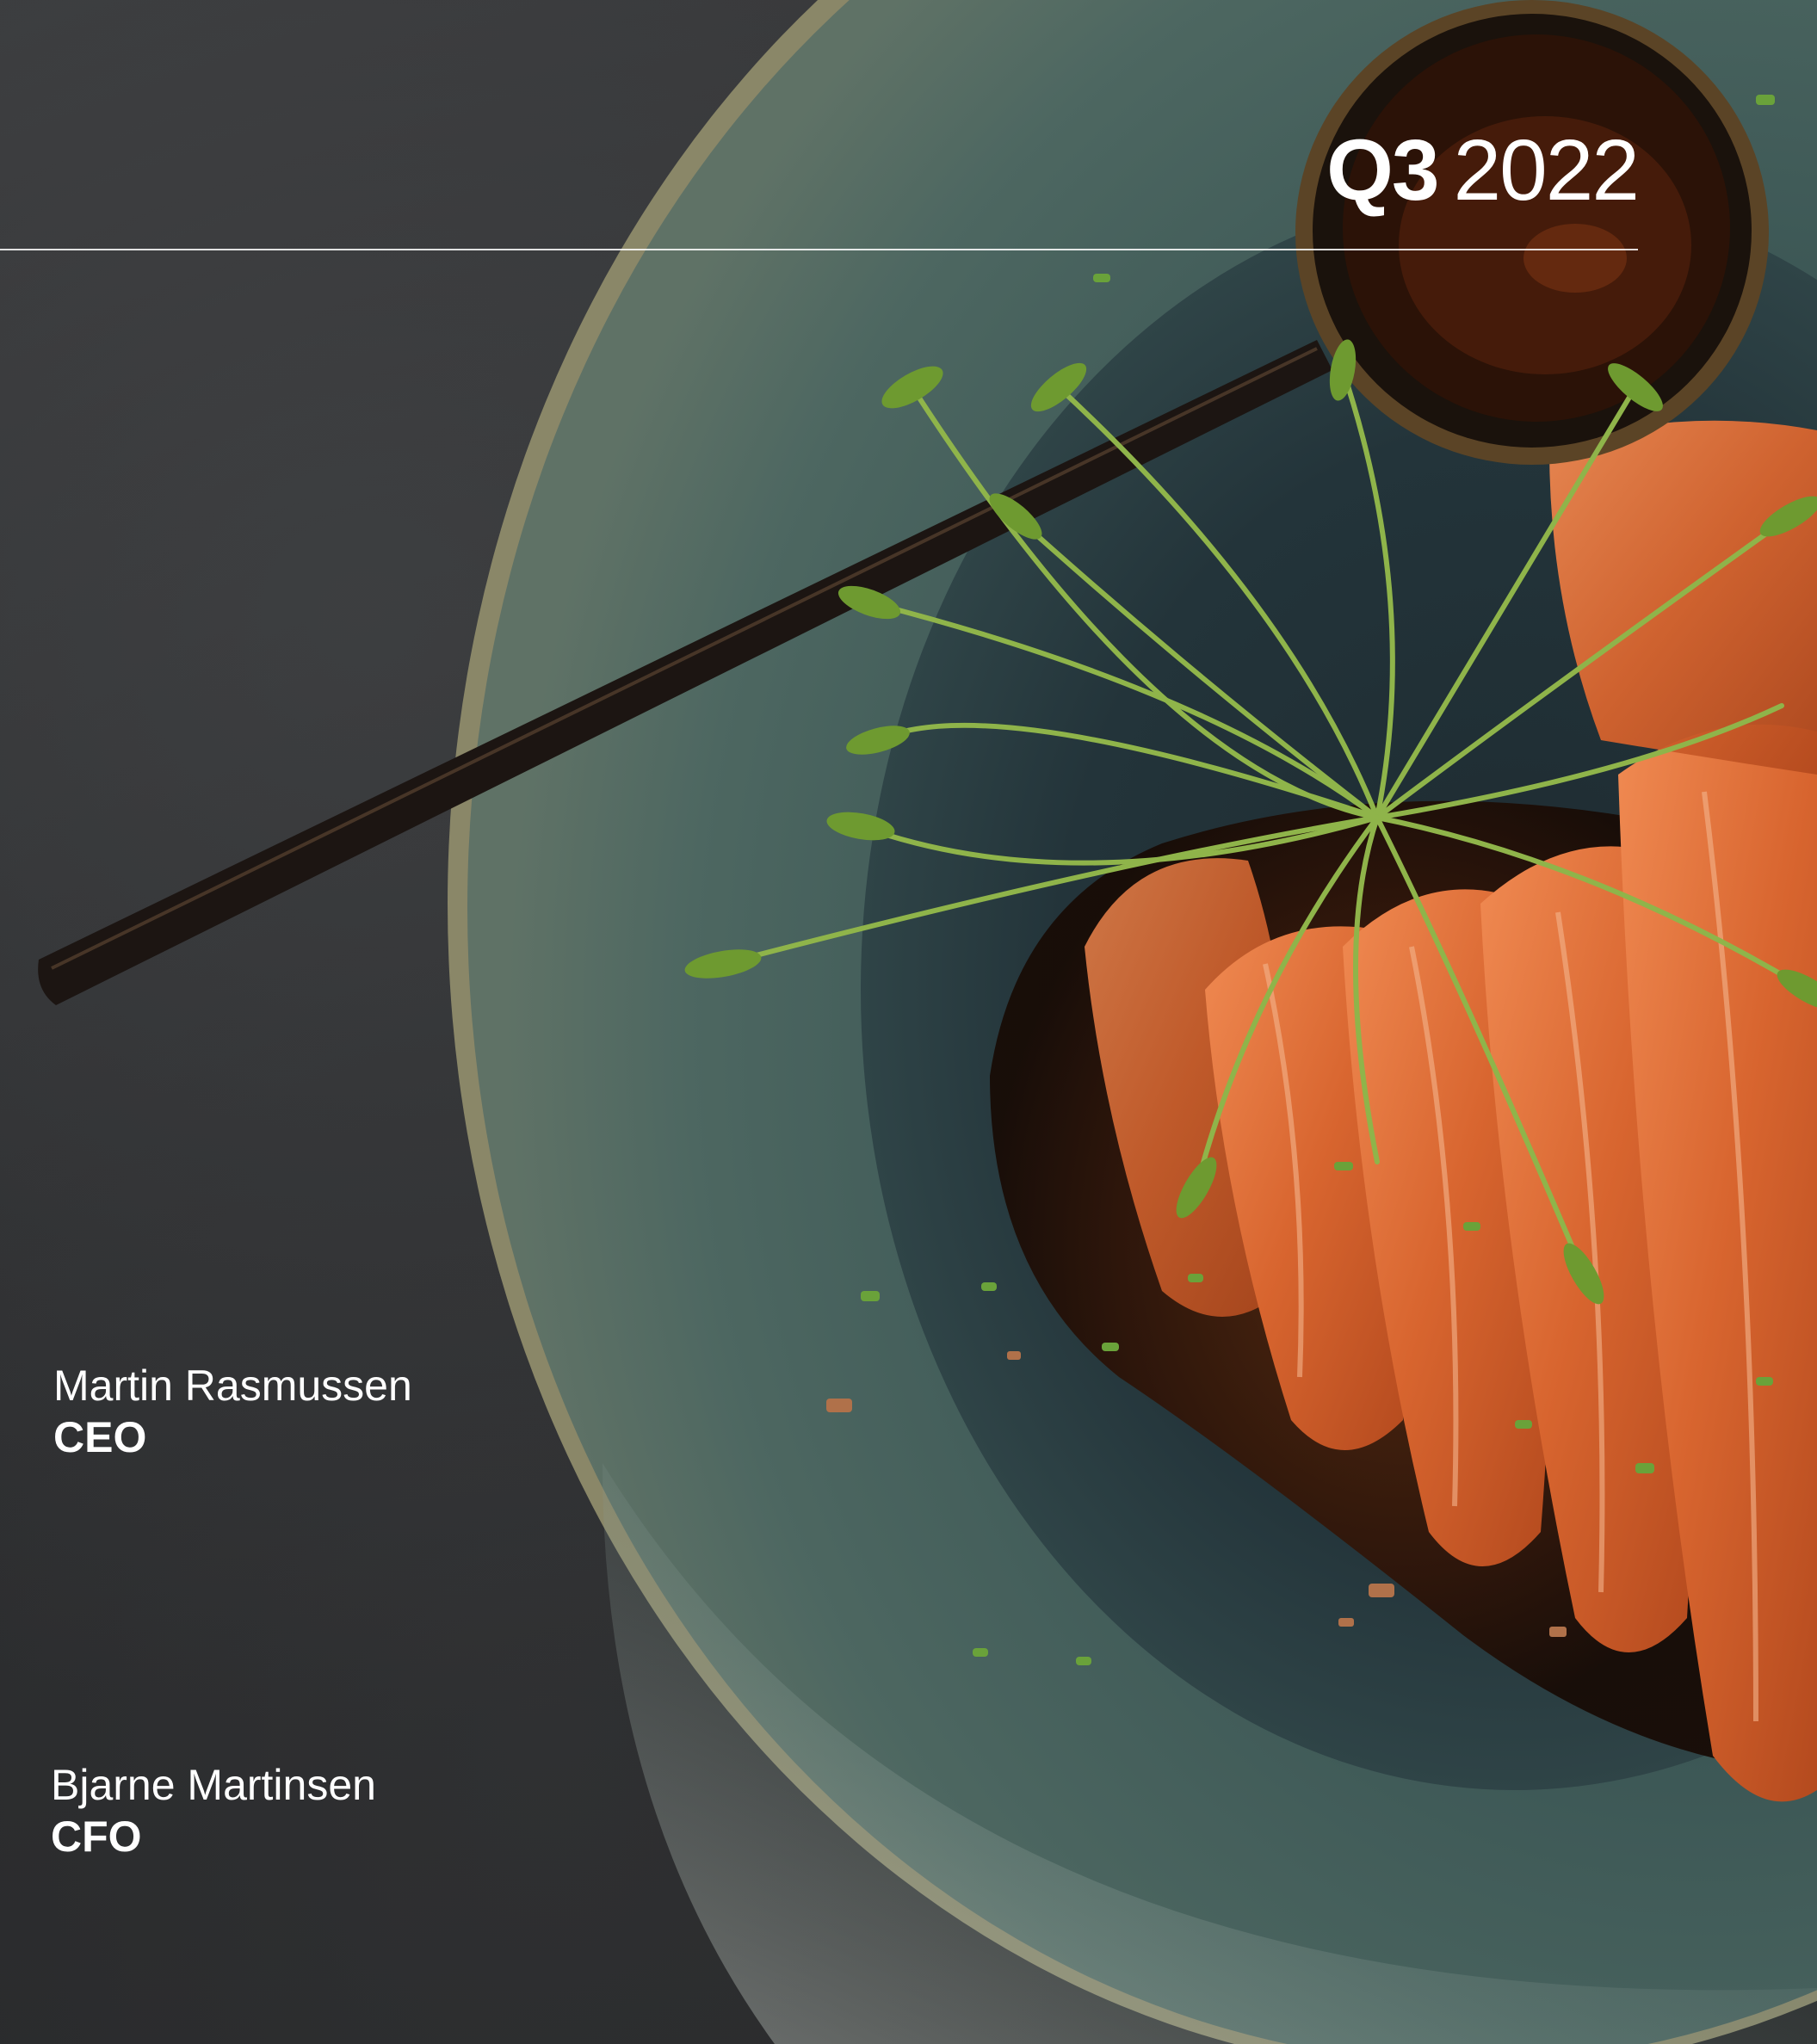 The image size is (1817, 2044). What do you see at coordinates (213, 1810) in the screenshot?
I see `executive-cfo: Bjarne Martinsen CFO` at bounding box center [213, 1810].